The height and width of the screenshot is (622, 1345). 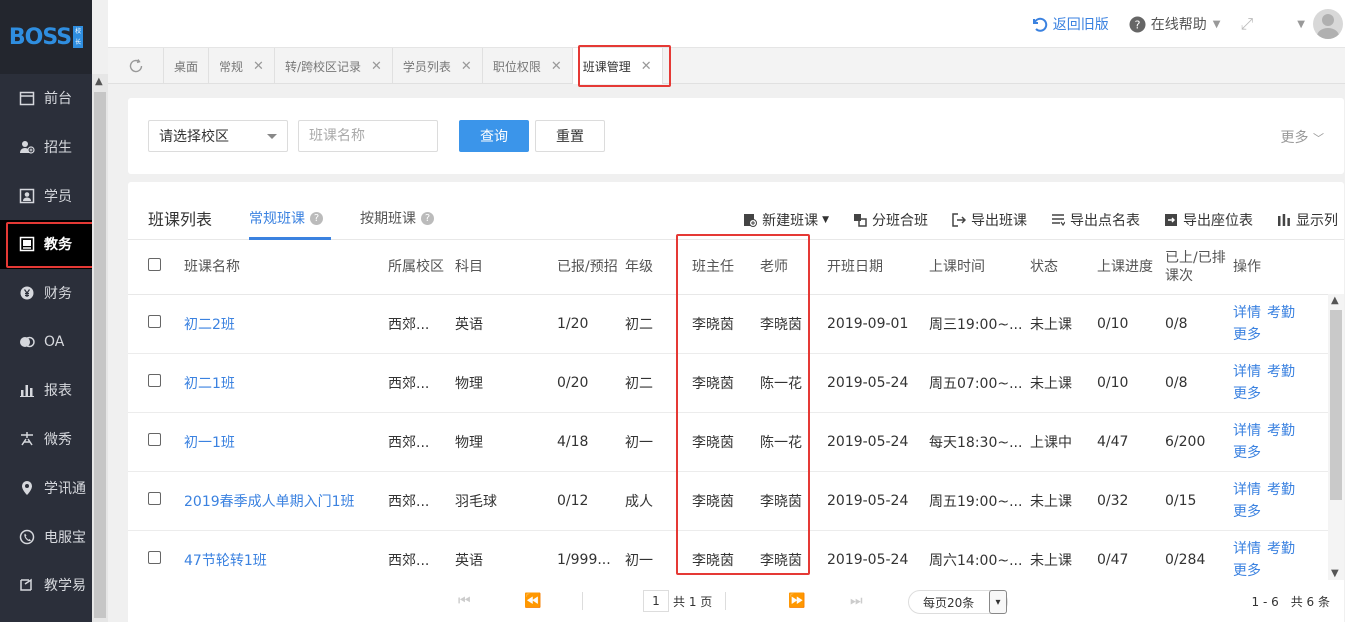 I want to click on sidebar-item-dianfubao: 电服宝, so click(x=46, y=536).